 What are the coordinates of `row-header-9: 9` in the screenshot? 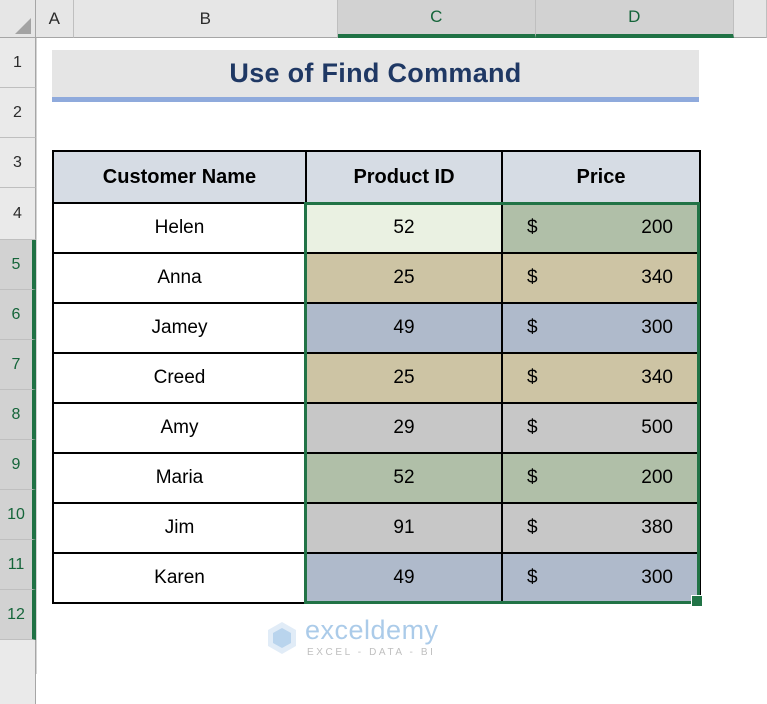 It's located at (18, 465).